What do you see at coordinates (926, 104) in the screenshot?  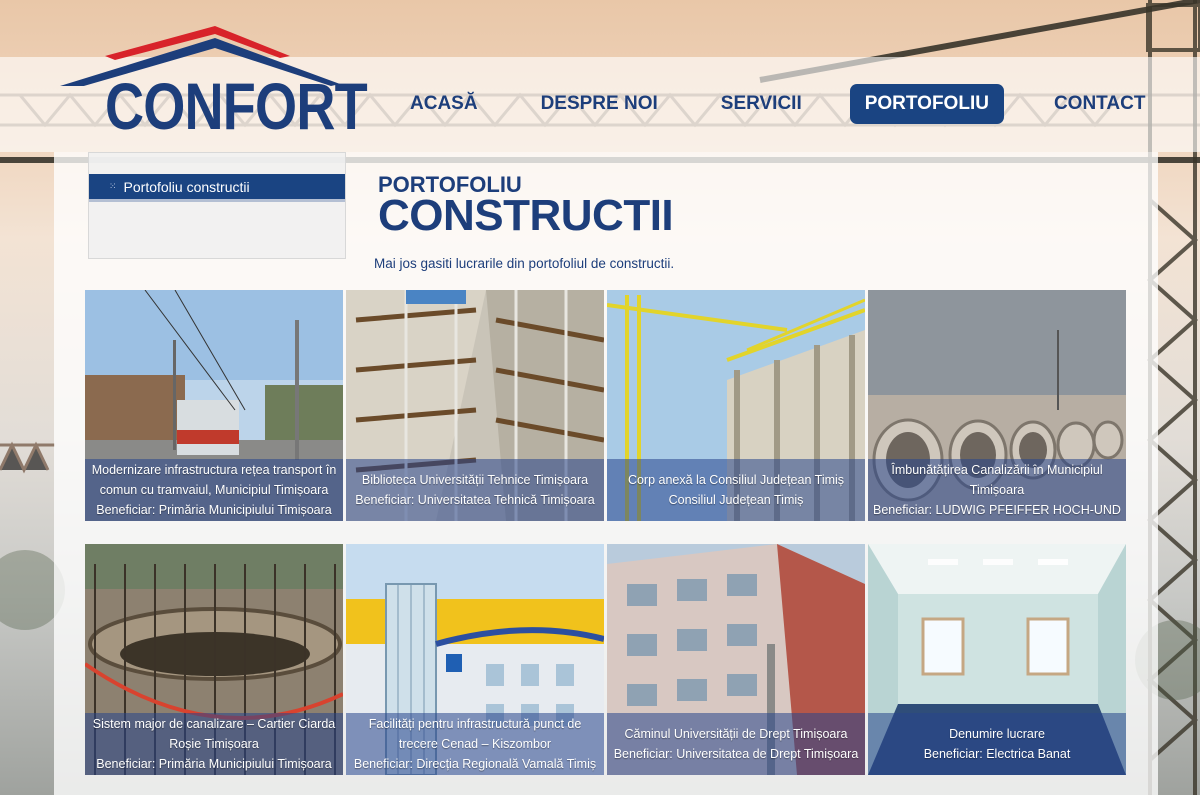 I see `nav-portfolio: PORTOFOLIU` at bounding box center [926, 104].